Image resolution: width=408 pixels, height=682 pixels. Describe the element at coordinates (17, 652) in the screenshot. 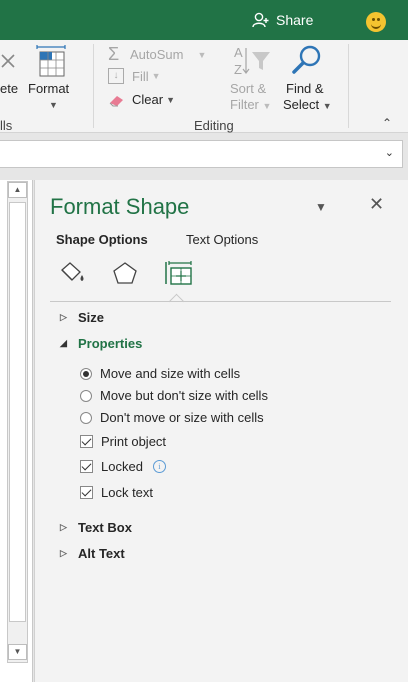

I see `scroll-down-icon: ▼` at that location.